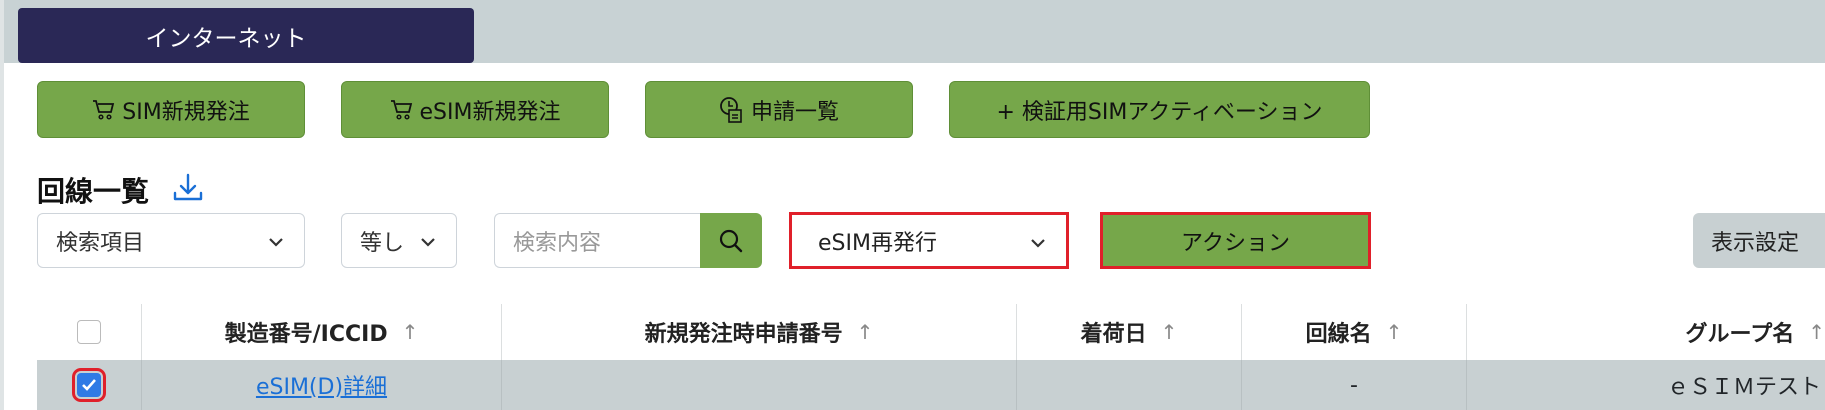 This screenshot has height=410, width=1825. What do you see at coordinates (1645, 332) in the screenshot?
I see `column-group-name: グループ名 ↑` at bounding box center [1645, 332].